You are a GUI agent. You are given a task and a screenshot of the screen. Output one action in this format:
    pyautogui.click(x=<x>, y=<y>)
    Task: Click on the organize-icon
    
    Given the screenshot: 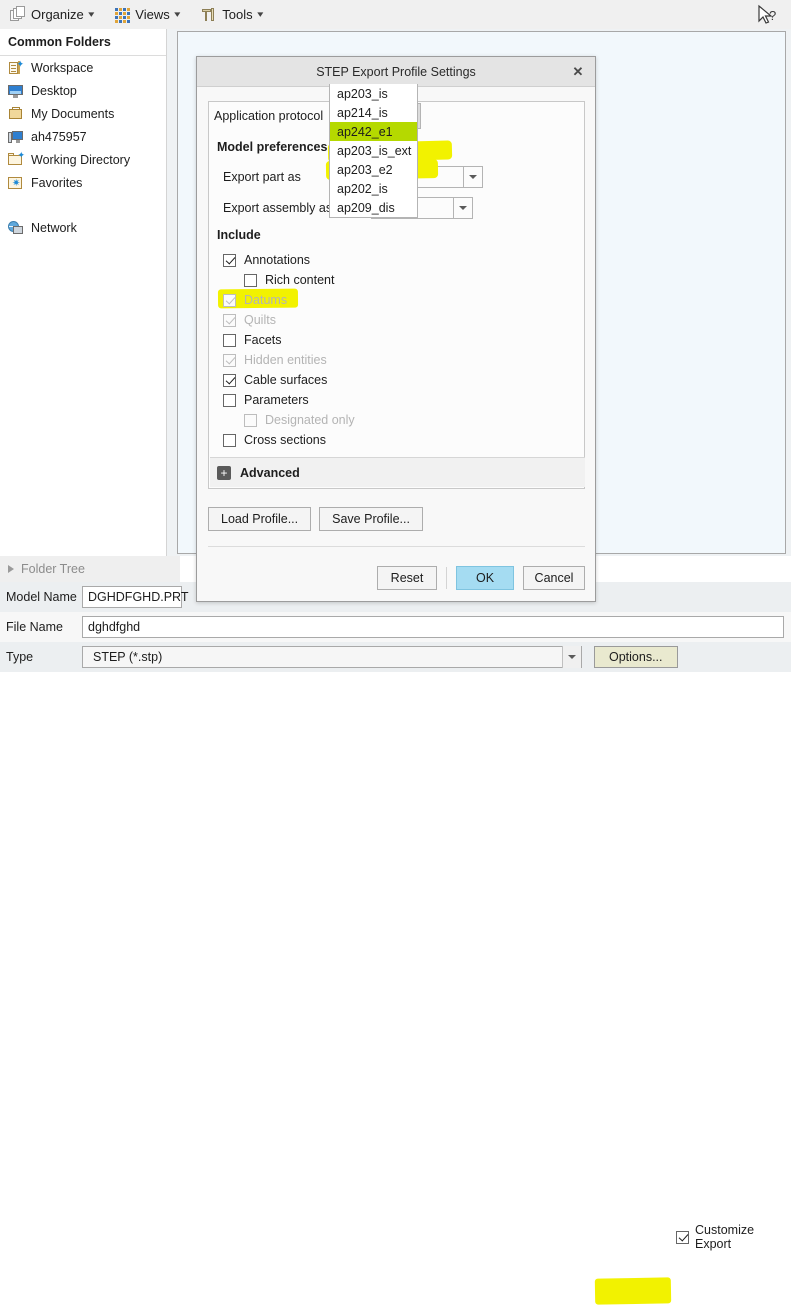 What is the action you would take?
    pyautogui.click(x=18, y=14)
    